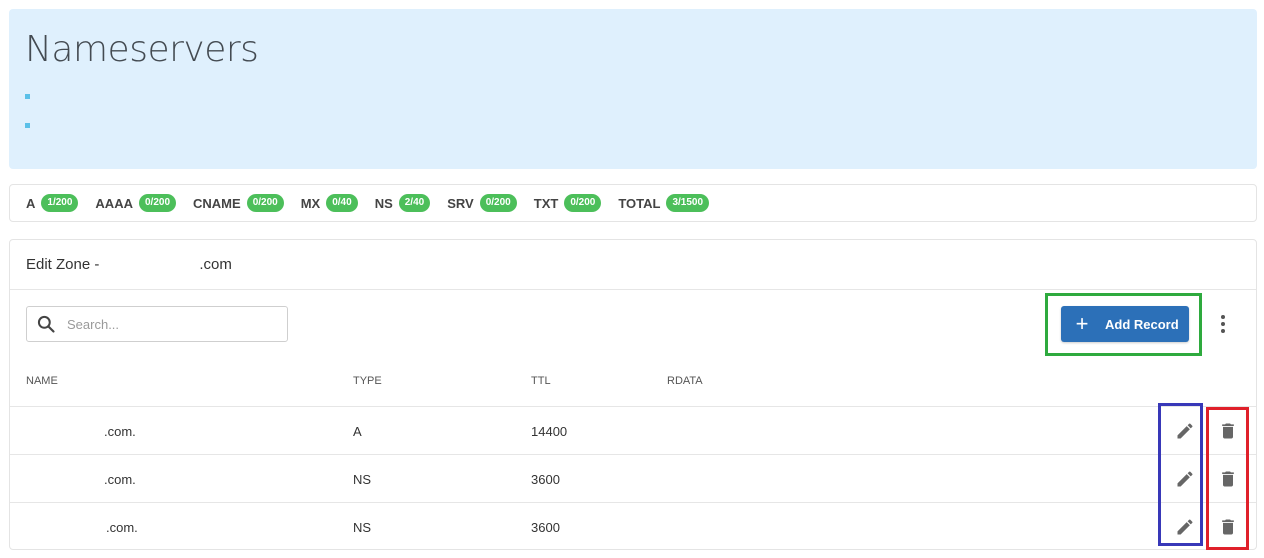 This screenshot has width=1264, height=558. What do you see at coordinates (357, 431) in the screenshot?
I see `record-type: A` at bounding box center [357, 431].